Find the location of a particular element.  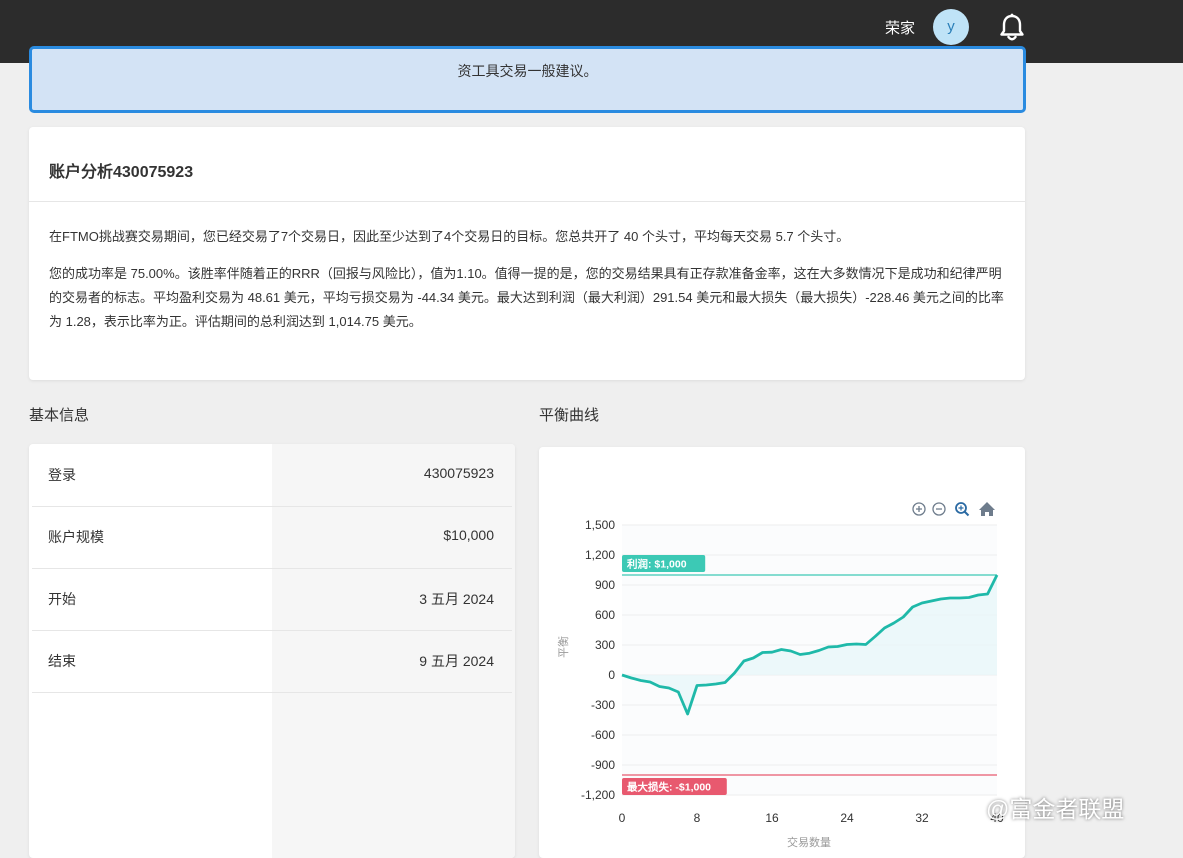

x-axis-title: 交易数量 is located at coordinates (809, 842).